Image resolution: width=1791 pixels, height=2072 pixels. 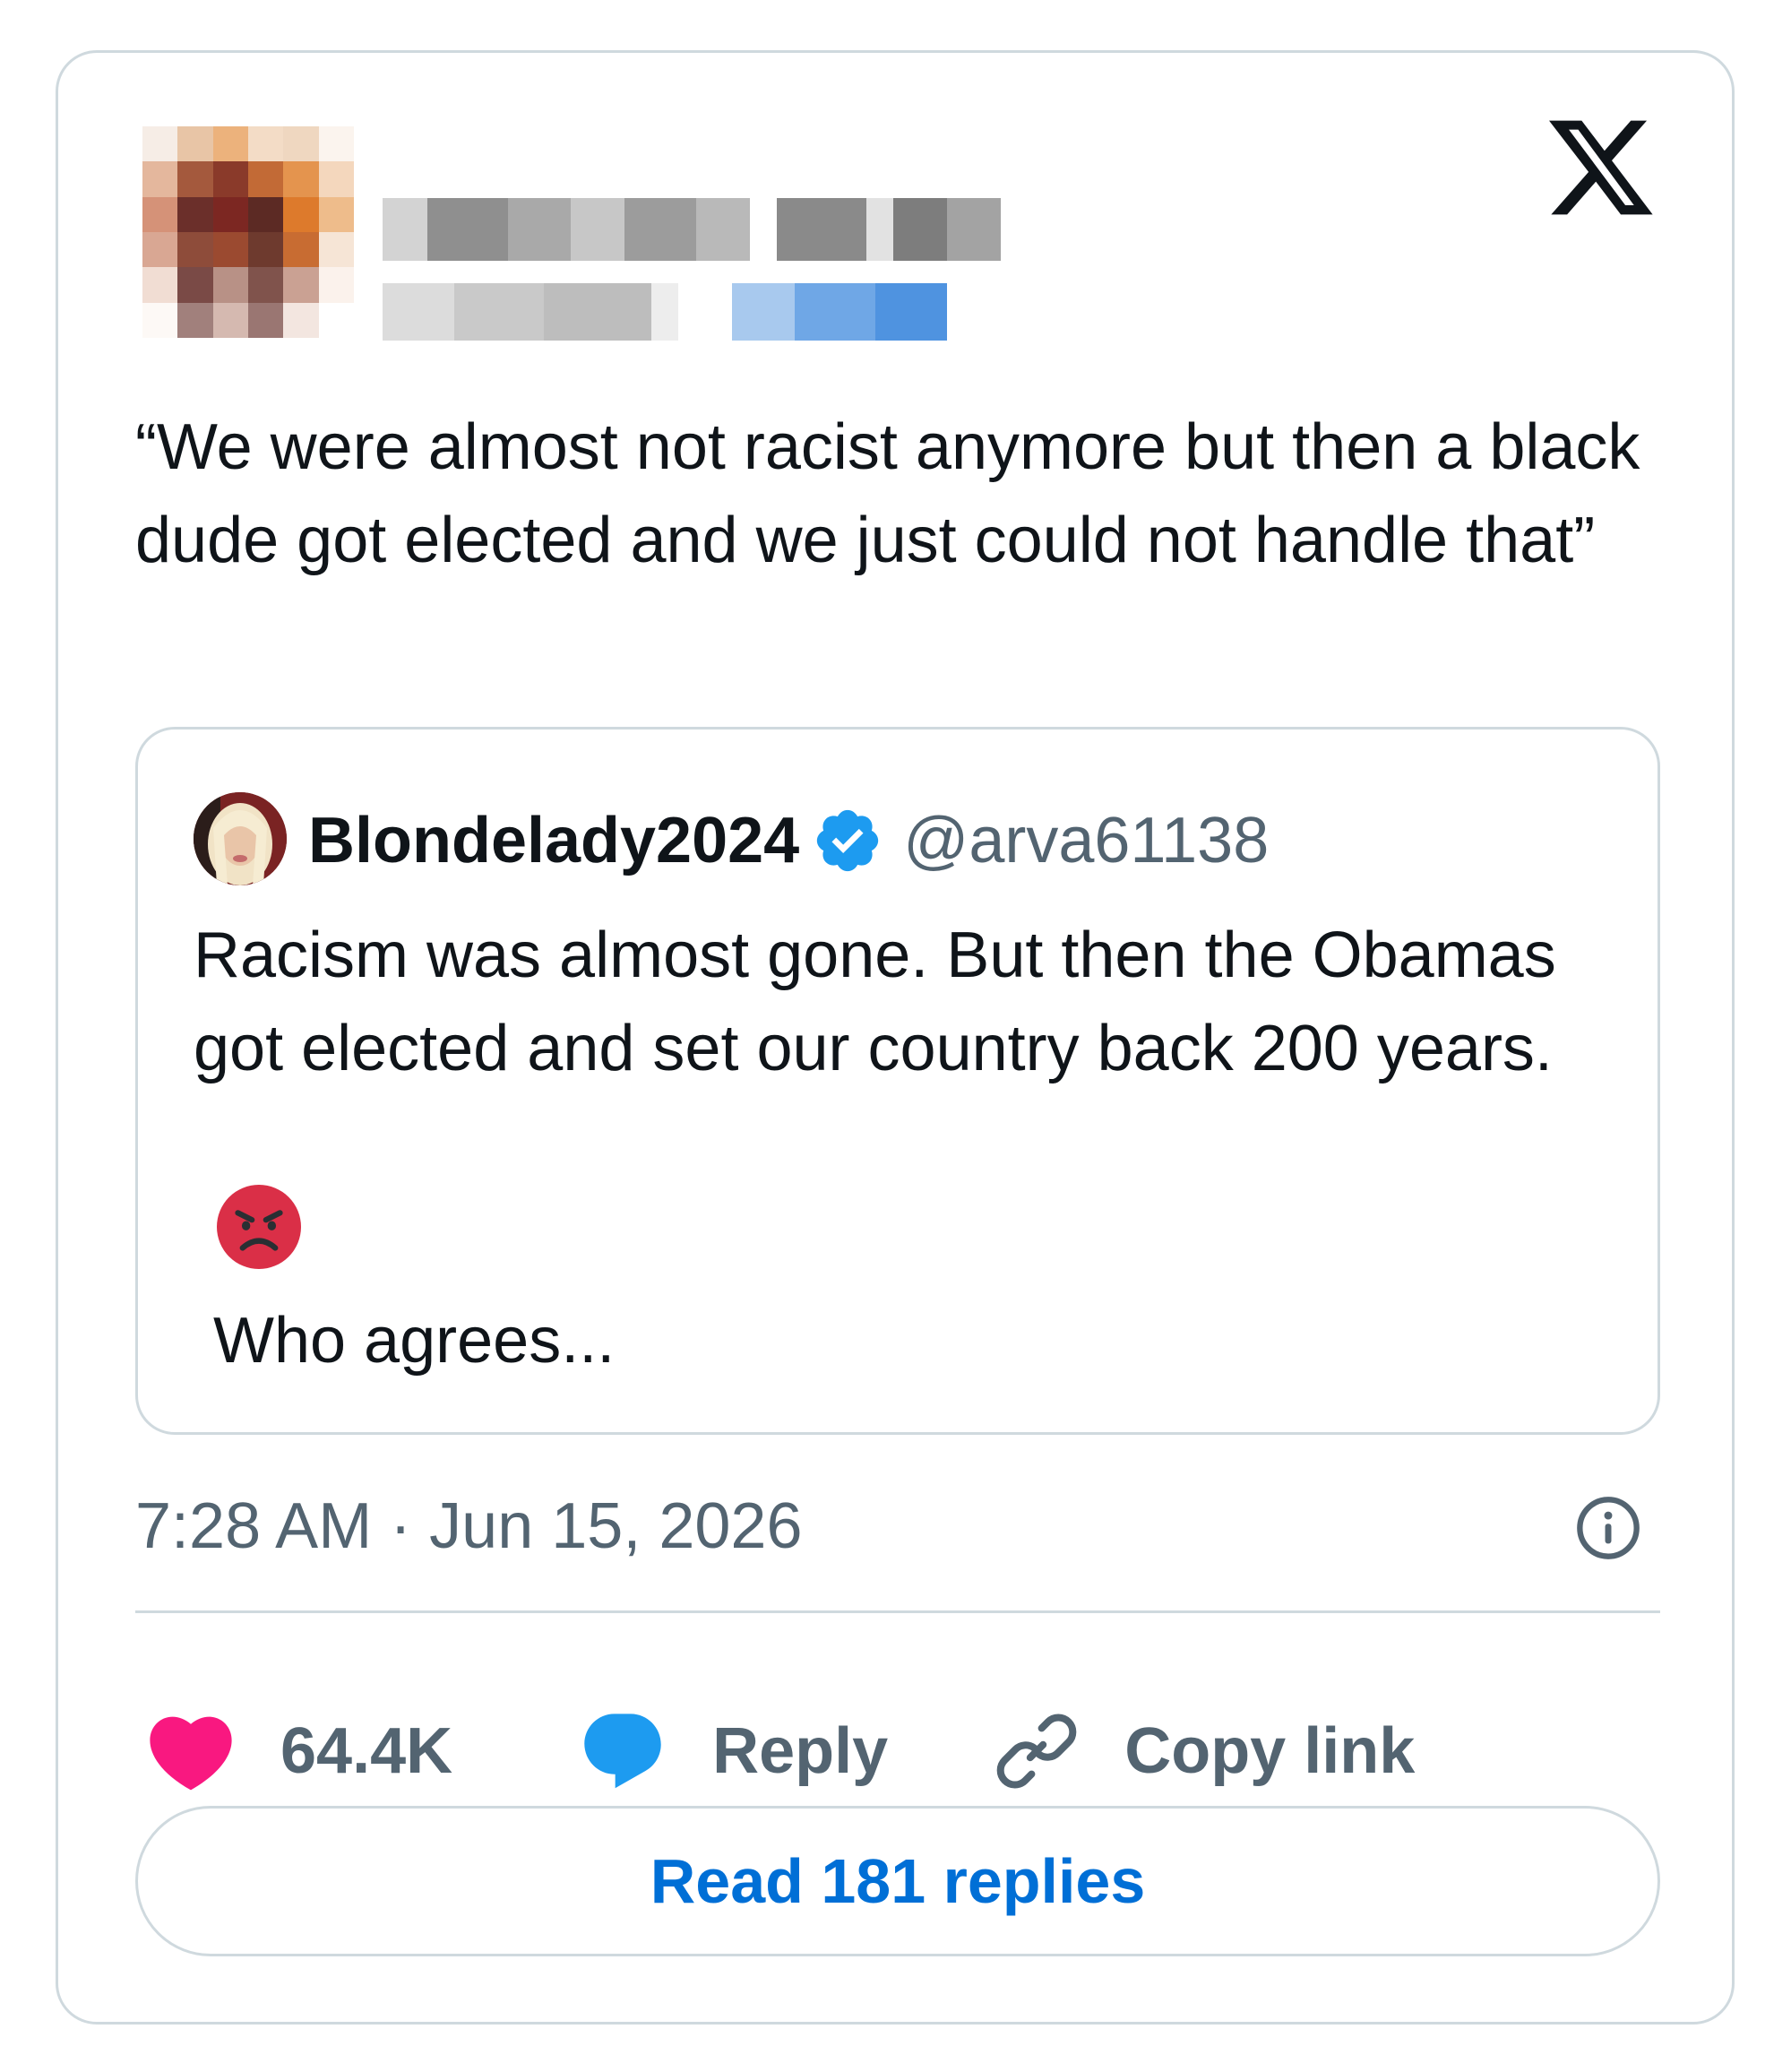 What do you see at coordinates (1270, 1751) in the screenshot?
I see `copy-link-label: Copy link` at bounding box center [1270, 1751].